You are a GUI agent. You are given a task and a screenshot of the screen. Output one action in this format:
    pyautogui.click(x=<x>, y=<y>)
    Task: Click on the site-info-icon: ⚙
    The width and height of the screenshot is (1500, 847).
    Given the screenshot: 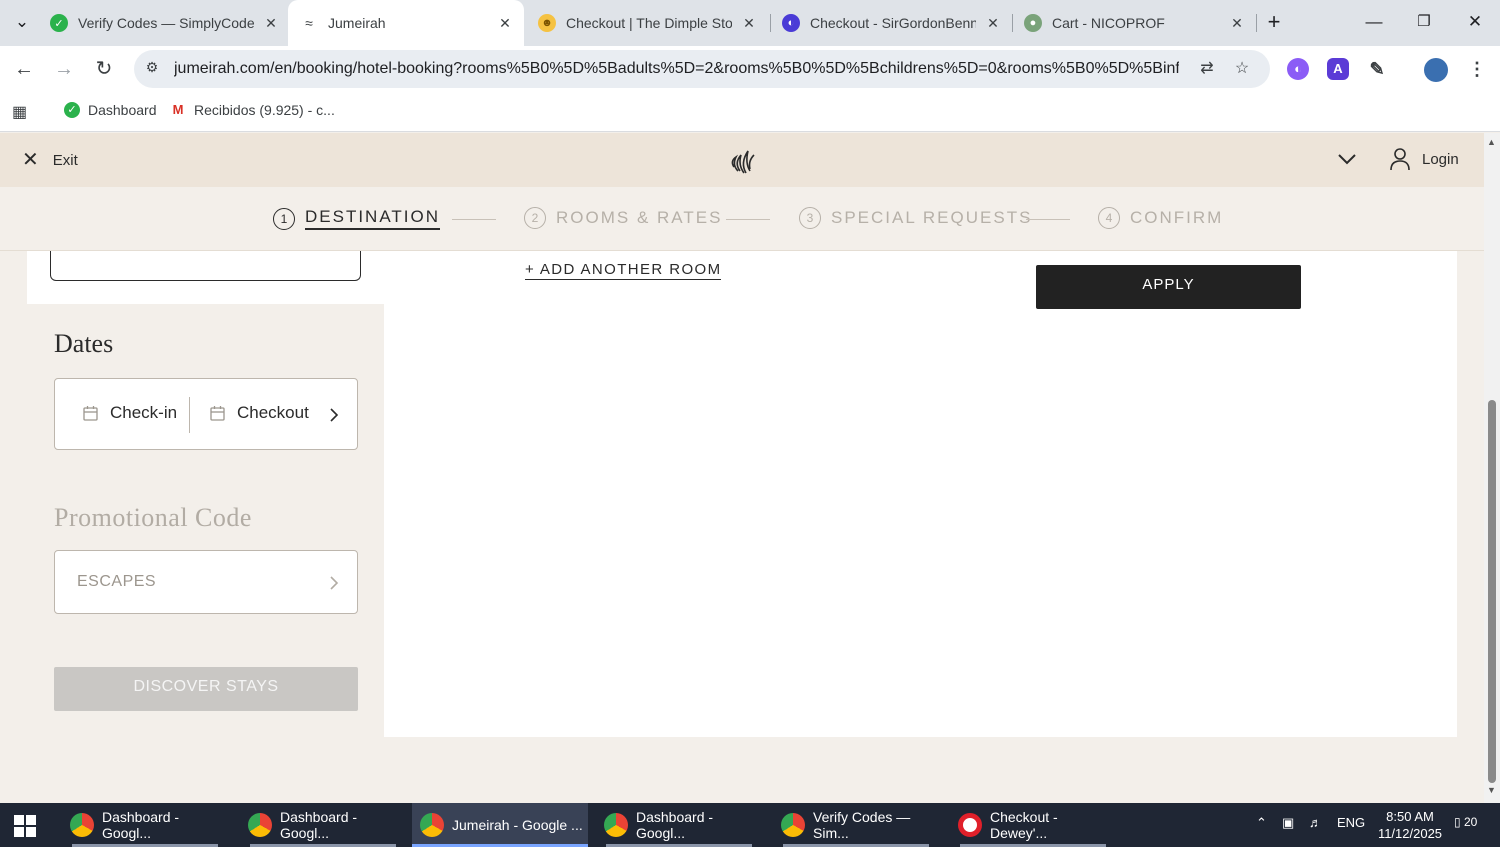 What is the action you would take?
    pyautogui.click(x=152, y=69)
    